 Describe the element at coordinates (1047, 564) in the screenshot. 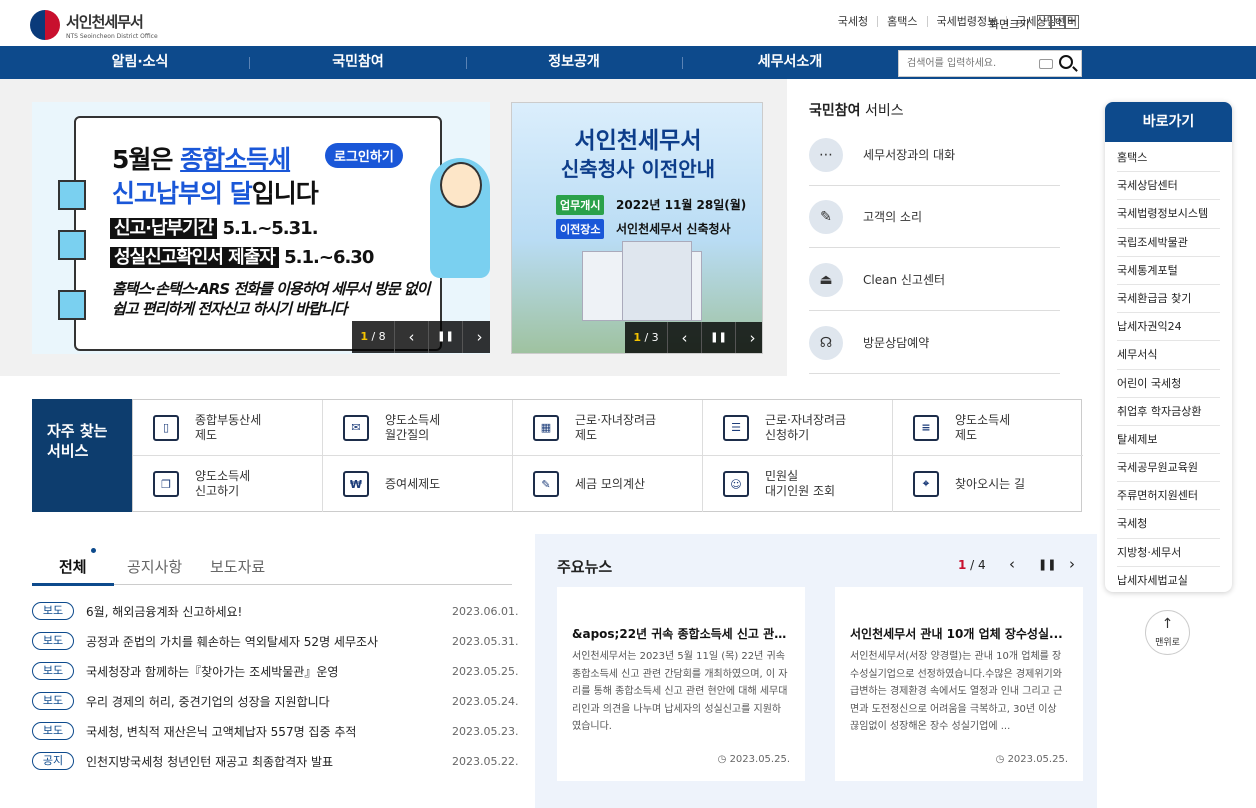

I see `news-pause-button: ❚❚` at that location.